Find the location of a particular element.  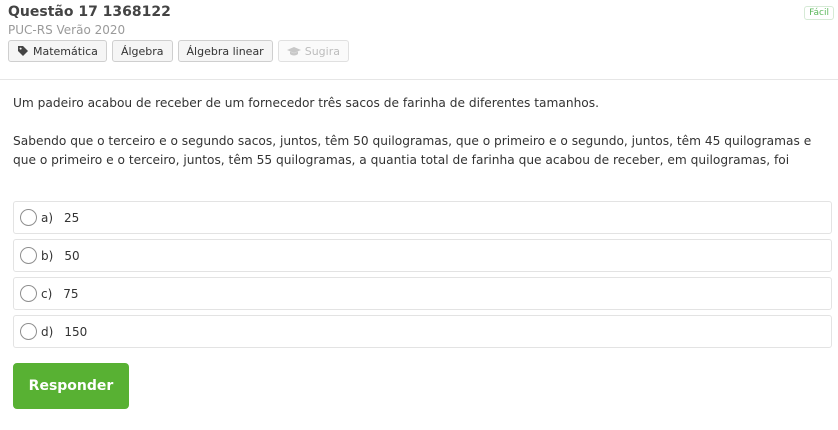

tag-list: Matemática Álgebra Álgebra linear Sugira is located at coordinates (178, 51).